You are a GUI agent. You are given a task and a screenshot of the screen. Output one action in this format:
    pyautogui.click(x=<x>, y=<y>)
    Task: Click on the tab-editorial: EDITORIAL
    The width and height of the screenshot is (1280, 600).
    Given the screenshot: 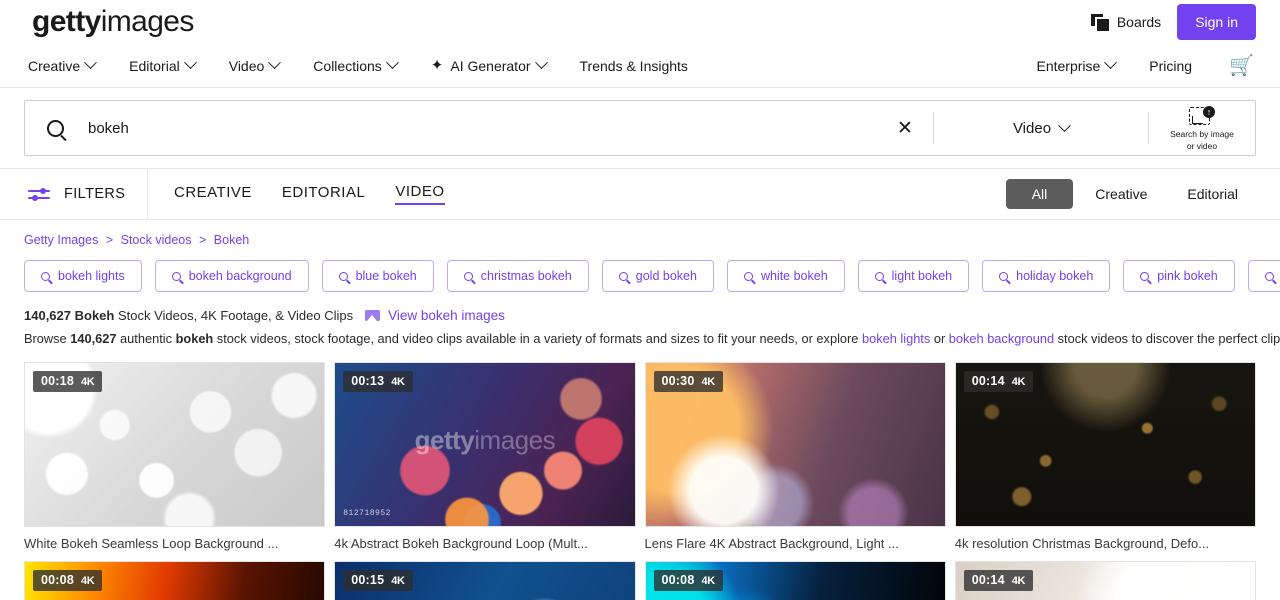 What is the action you would take?
    pyautogui.click(x=323, y=194)
    